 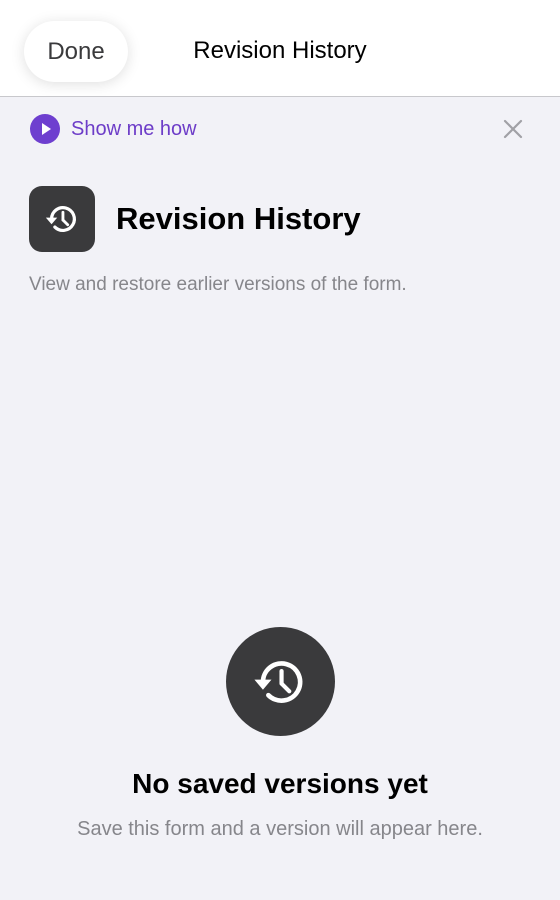 I want to click on feature-header: Revision History, so click(x=279, y=219).